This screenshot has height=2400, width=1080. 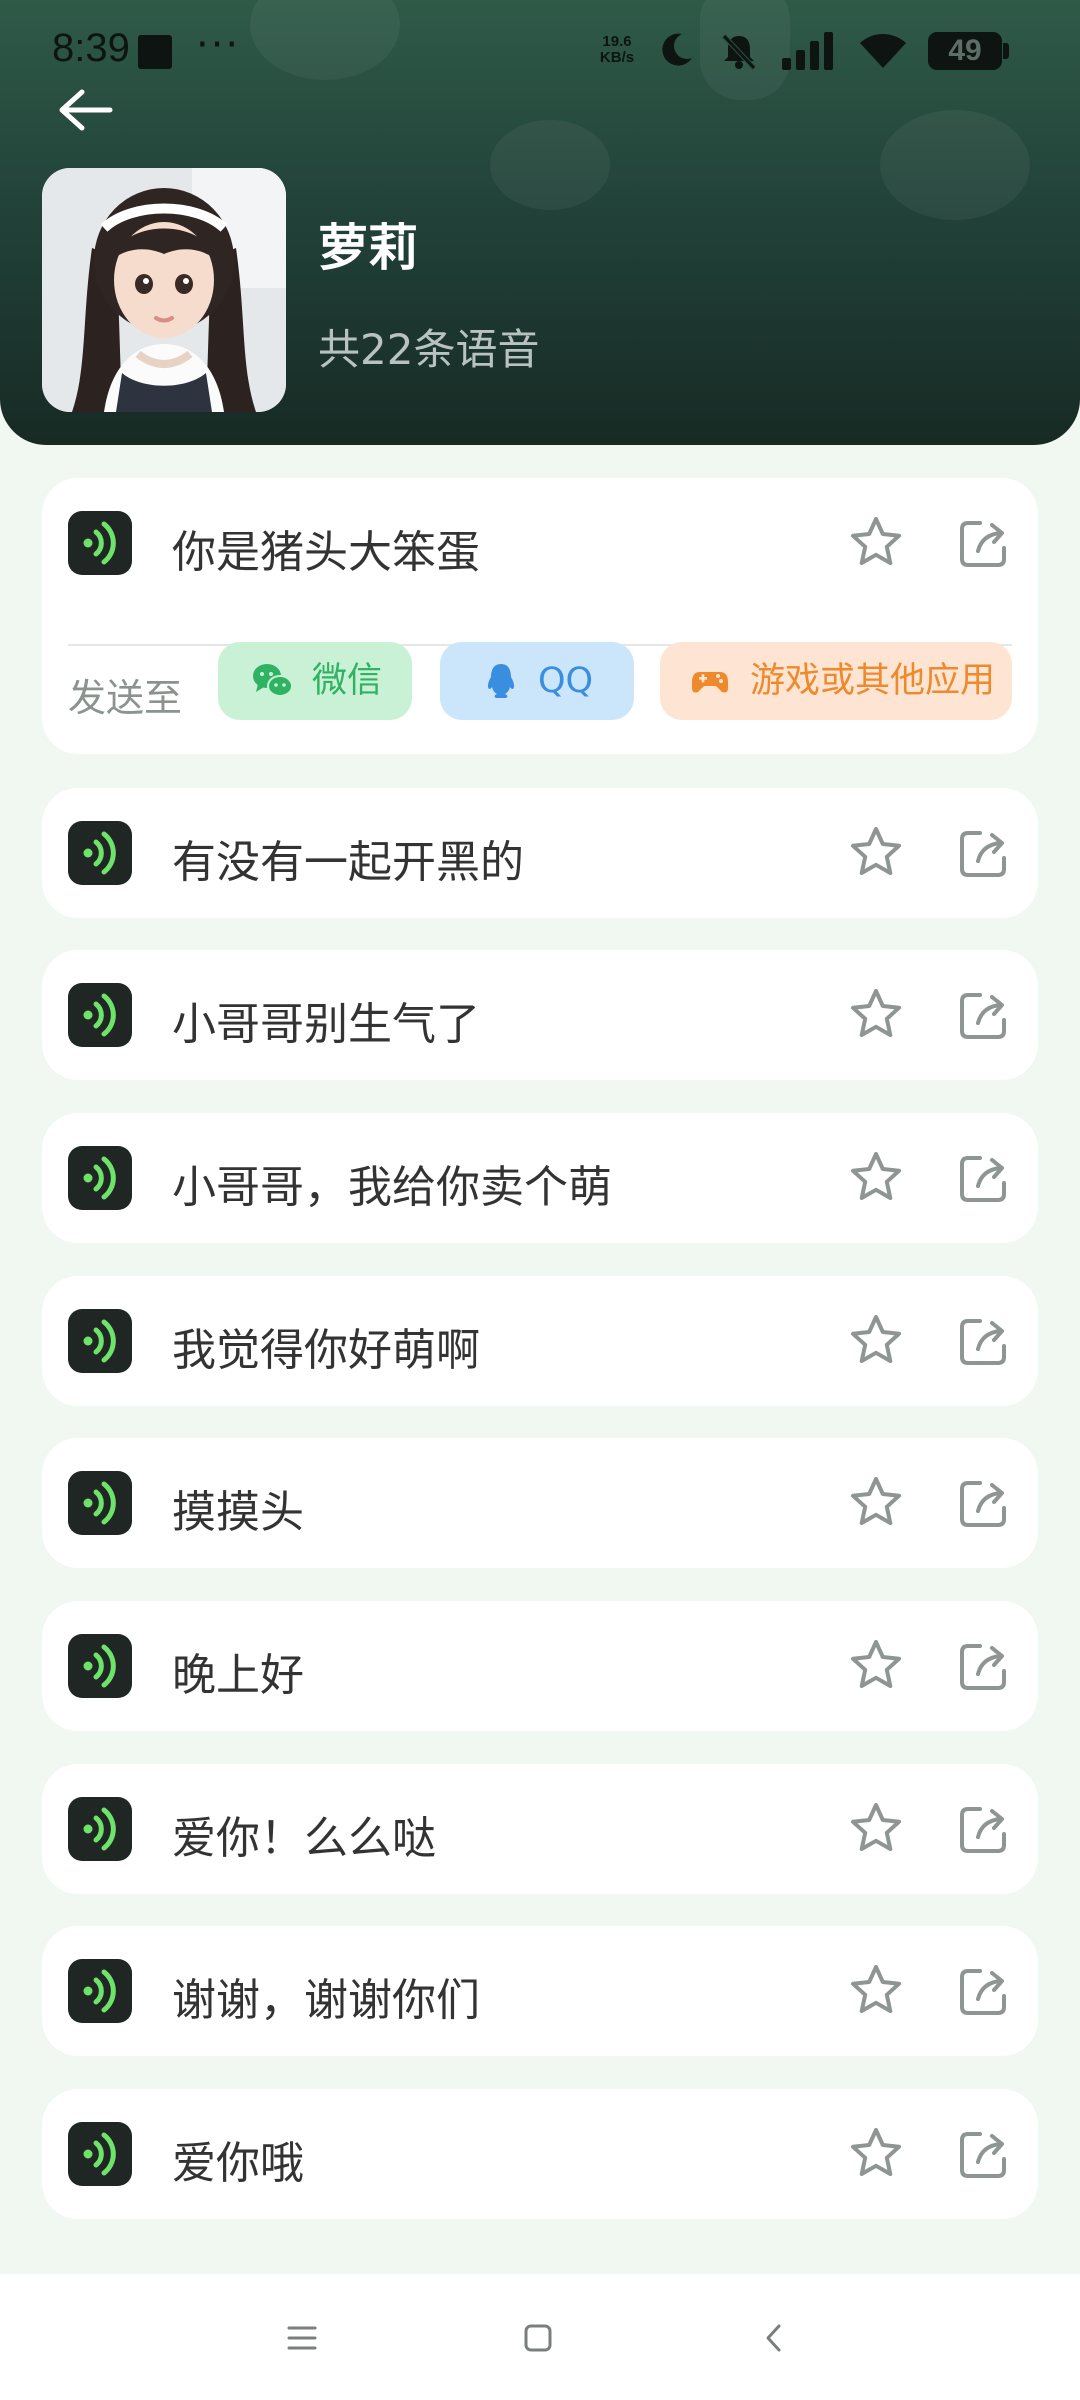 I want to click on voice-card: 爱你！么么哒, so click(x=540, y=1829).